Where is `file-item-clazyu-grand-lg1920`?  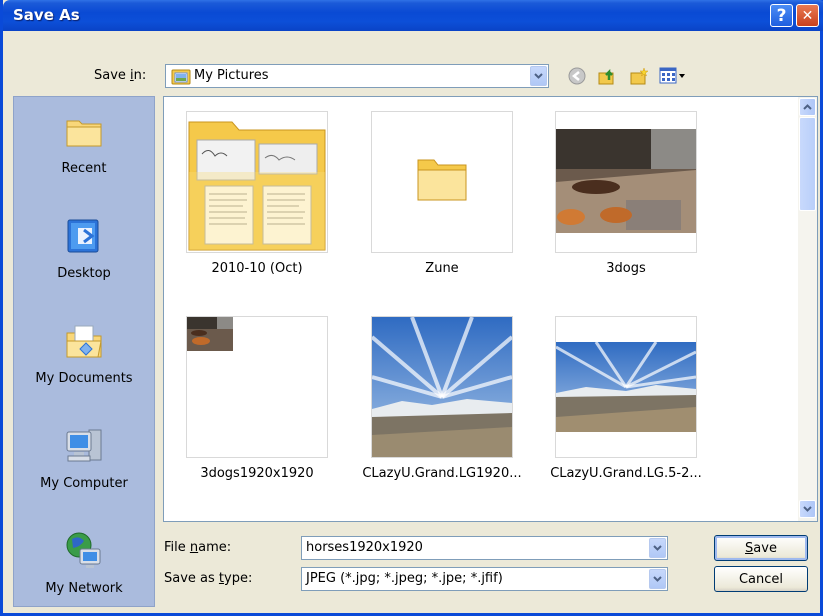 file-item-clazyu-grand-lg1920 is located at coordinates (442, 387).